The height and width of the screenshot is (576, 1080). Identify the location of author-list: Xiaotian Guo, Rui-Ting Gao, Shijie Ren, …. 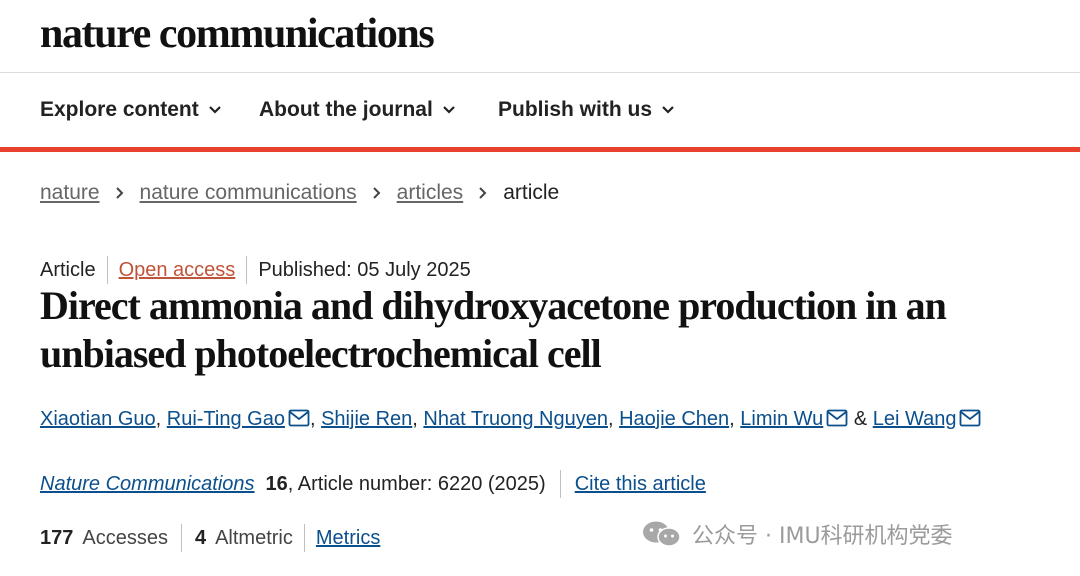
(510, 419).